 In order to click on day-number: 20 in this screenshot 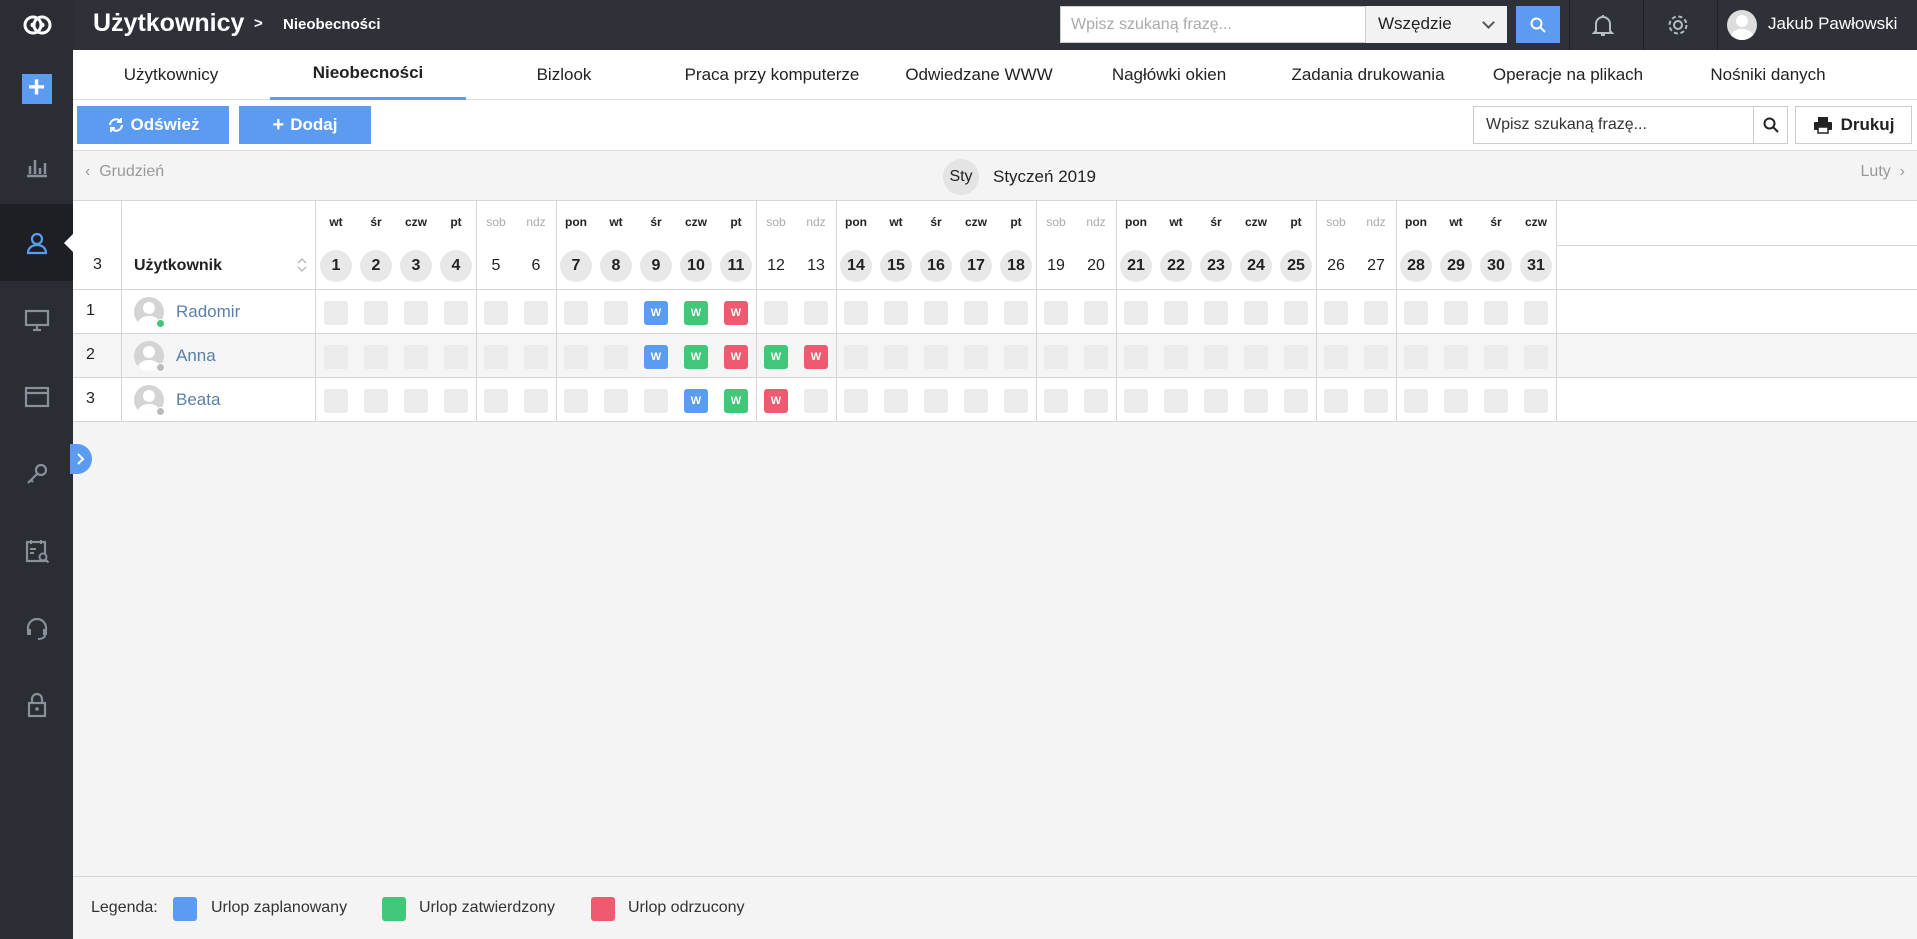, I will do `click(1096, 266)`.